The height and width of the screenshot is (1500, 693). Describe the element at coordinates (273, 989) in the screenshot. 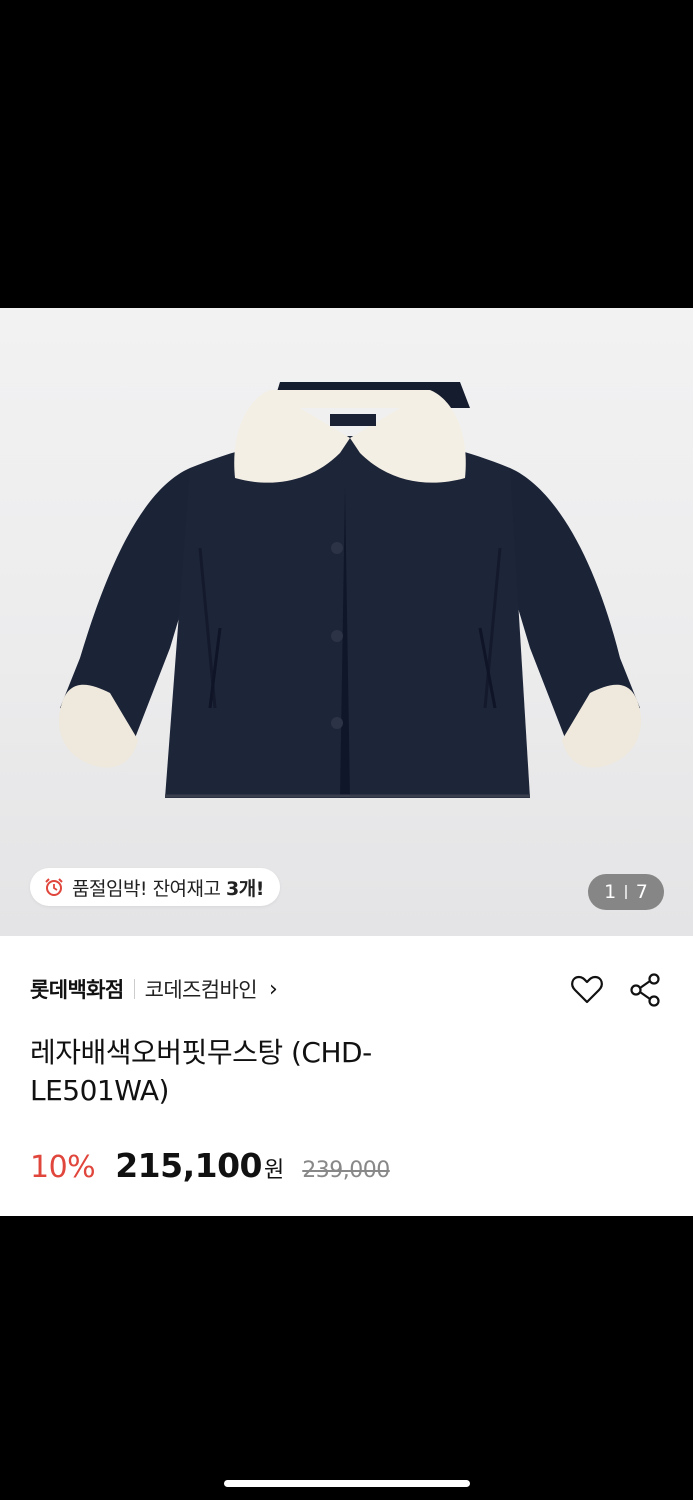

I see `chevron-right-icon: ›` at that location.